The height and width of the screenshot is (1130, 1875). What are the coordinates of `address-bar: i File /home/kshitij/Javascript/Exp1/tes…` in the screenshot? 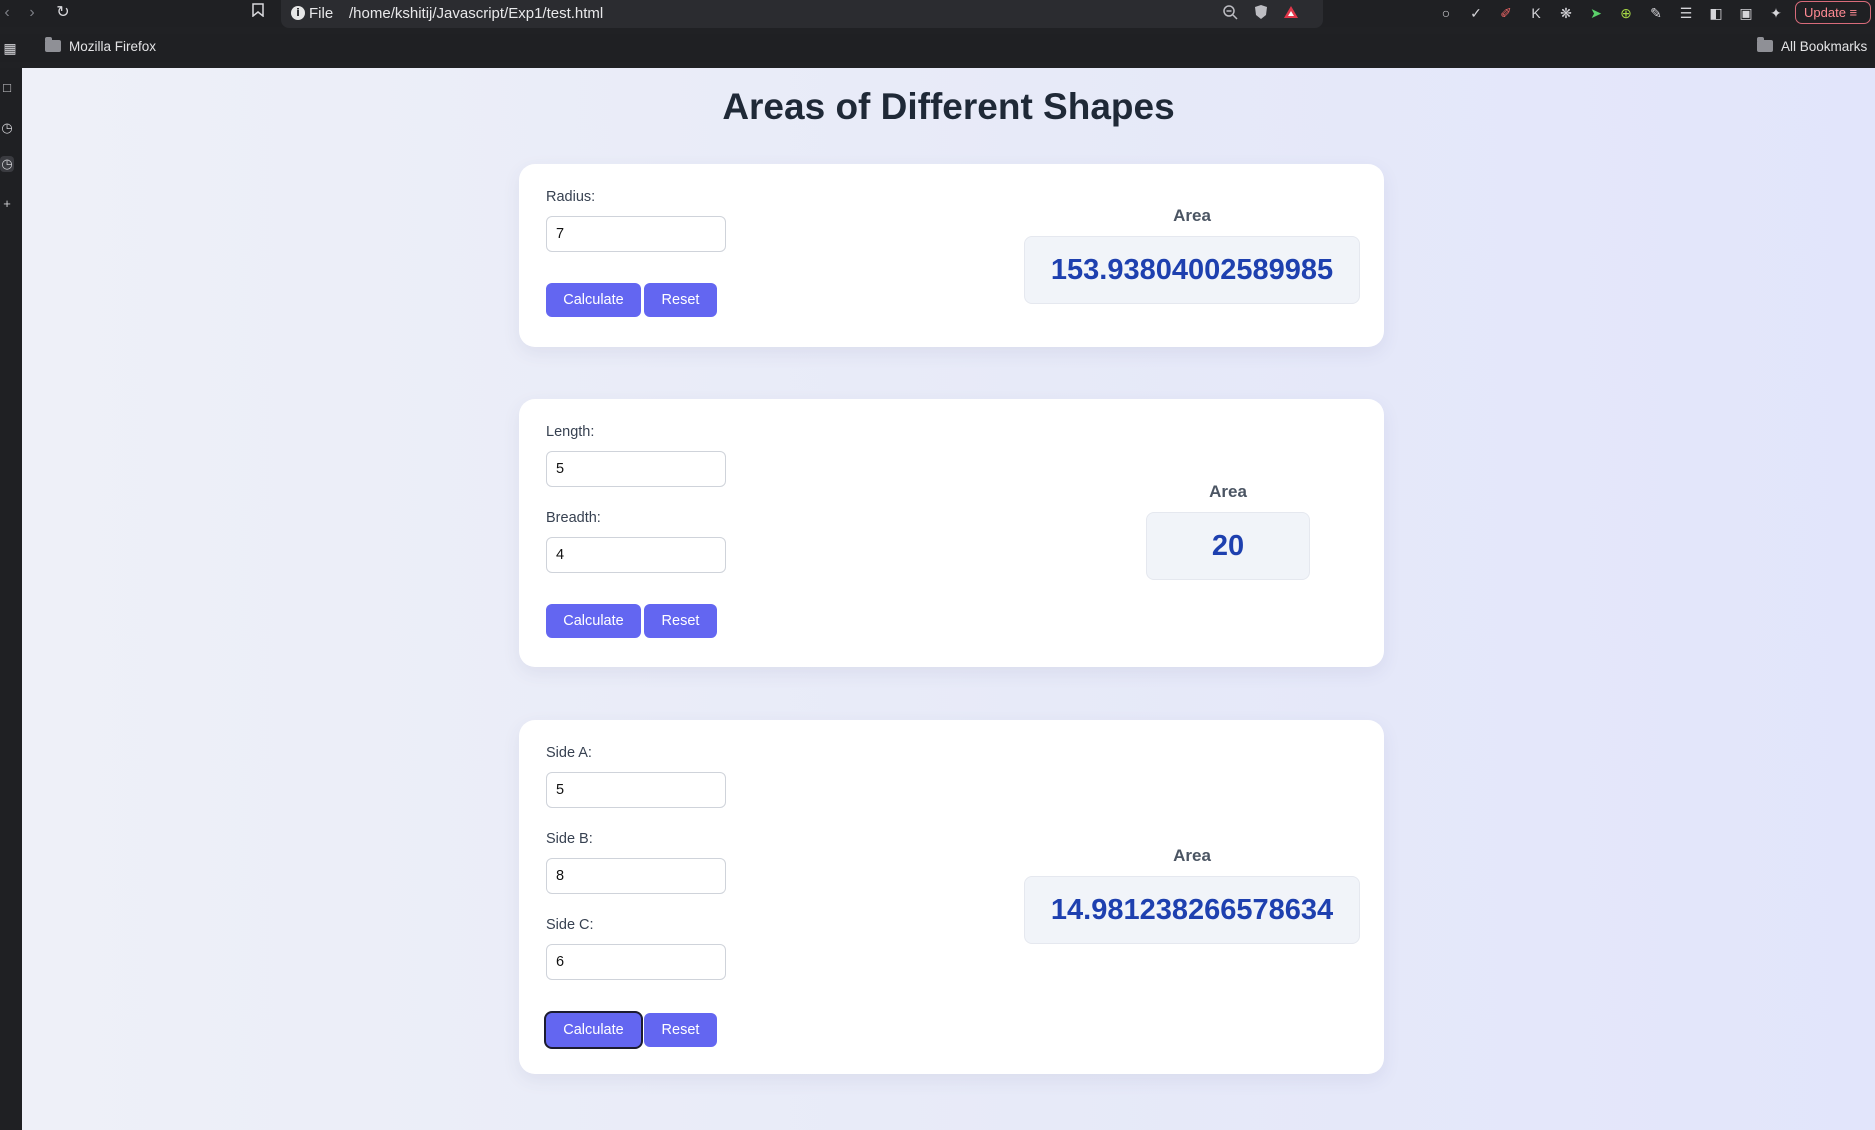 It's located at (802, 14).